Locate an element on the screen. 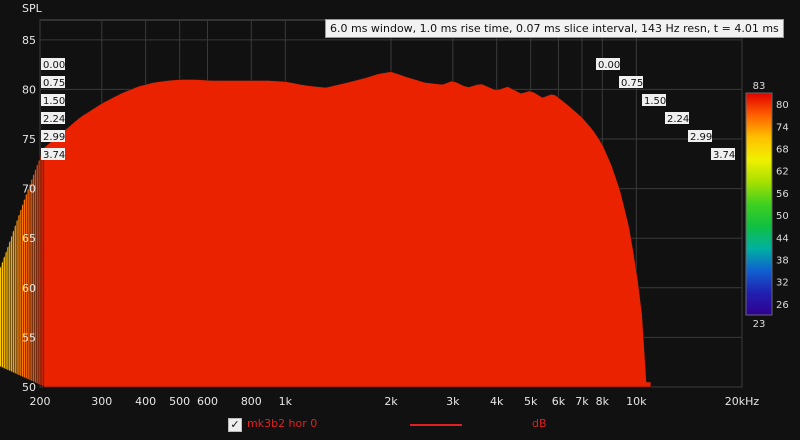 The width and height of the screenshot is (800, 440). series-checkbox: ✓ is located at coordinates (235, 425).